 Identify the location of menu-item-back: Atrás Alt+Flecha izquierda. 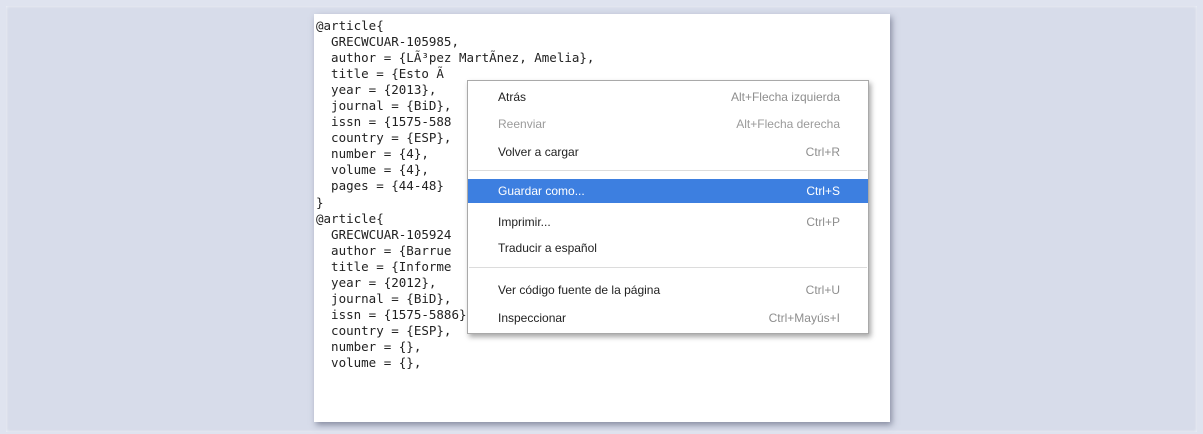
(668, 97).